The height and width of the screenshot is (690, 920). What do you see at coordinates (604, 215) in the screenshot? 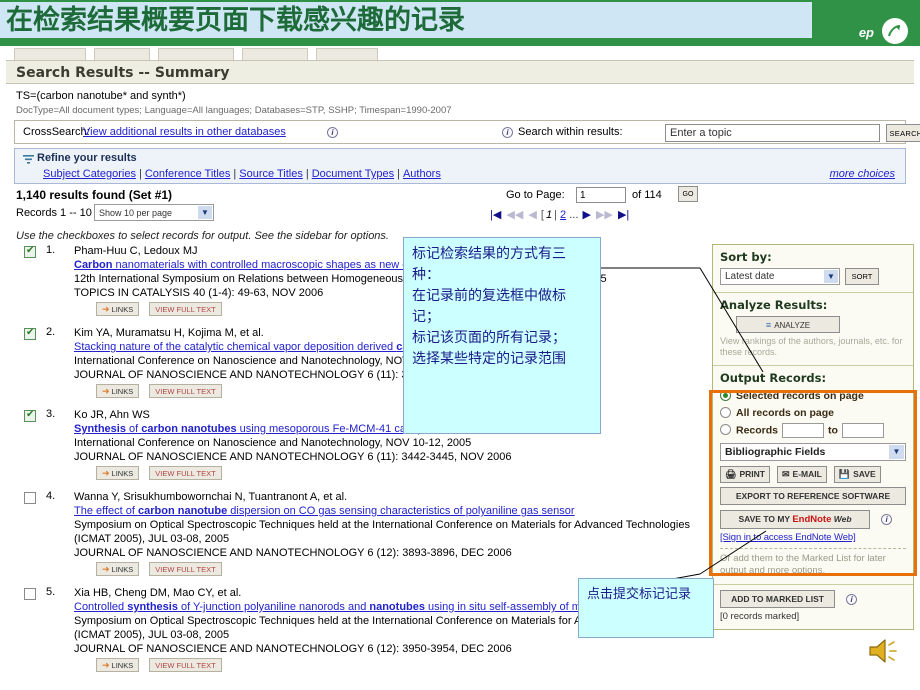
I see `fast-forward-button: ▶▶` at bounding box center [604, 215].